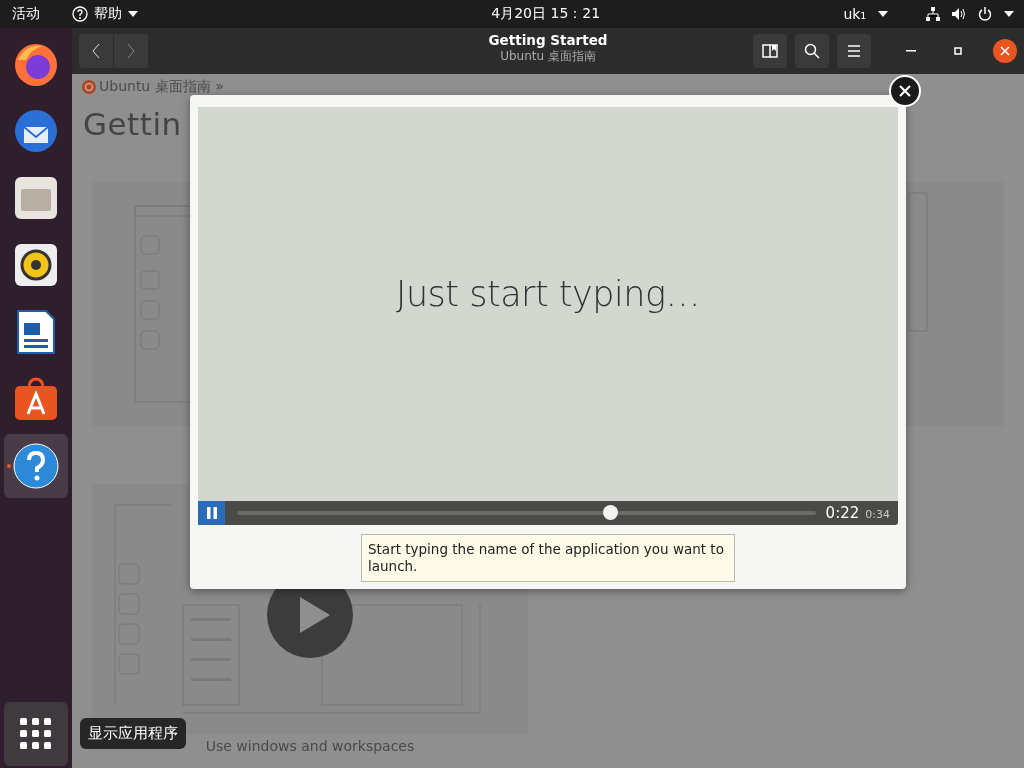  Describe the element at coordinates (854, 14) in the screenshot. I see `keyboard-layout-indicator: uk₁` at that location.